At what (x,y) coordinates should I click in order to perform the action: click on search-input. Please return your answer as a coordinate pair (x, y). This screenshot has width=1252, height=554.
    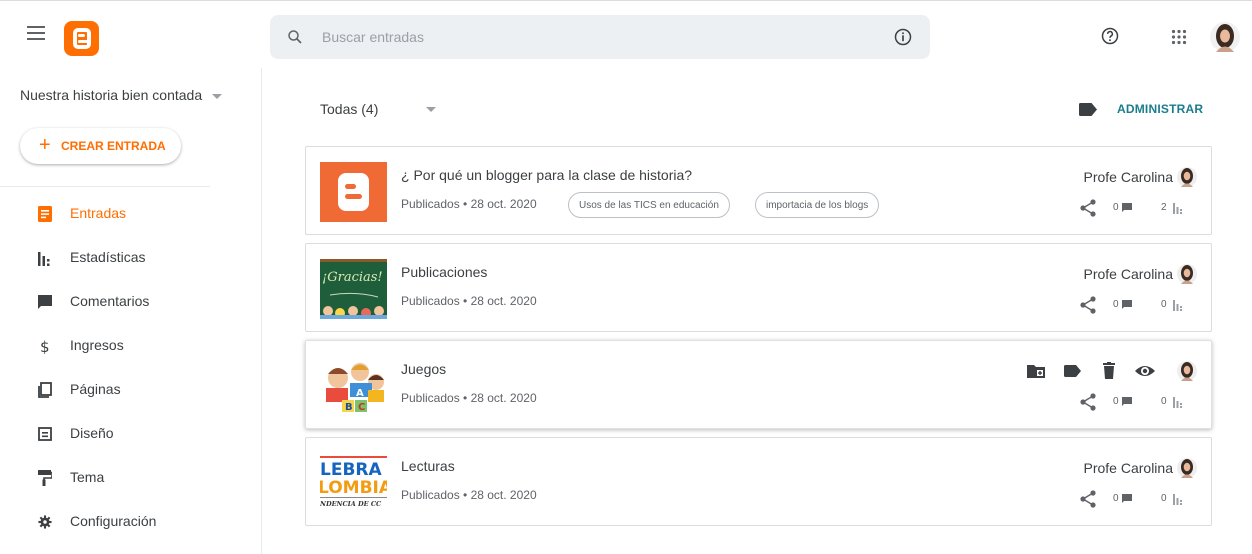
    Looking at the image, I should click on (602, 37).